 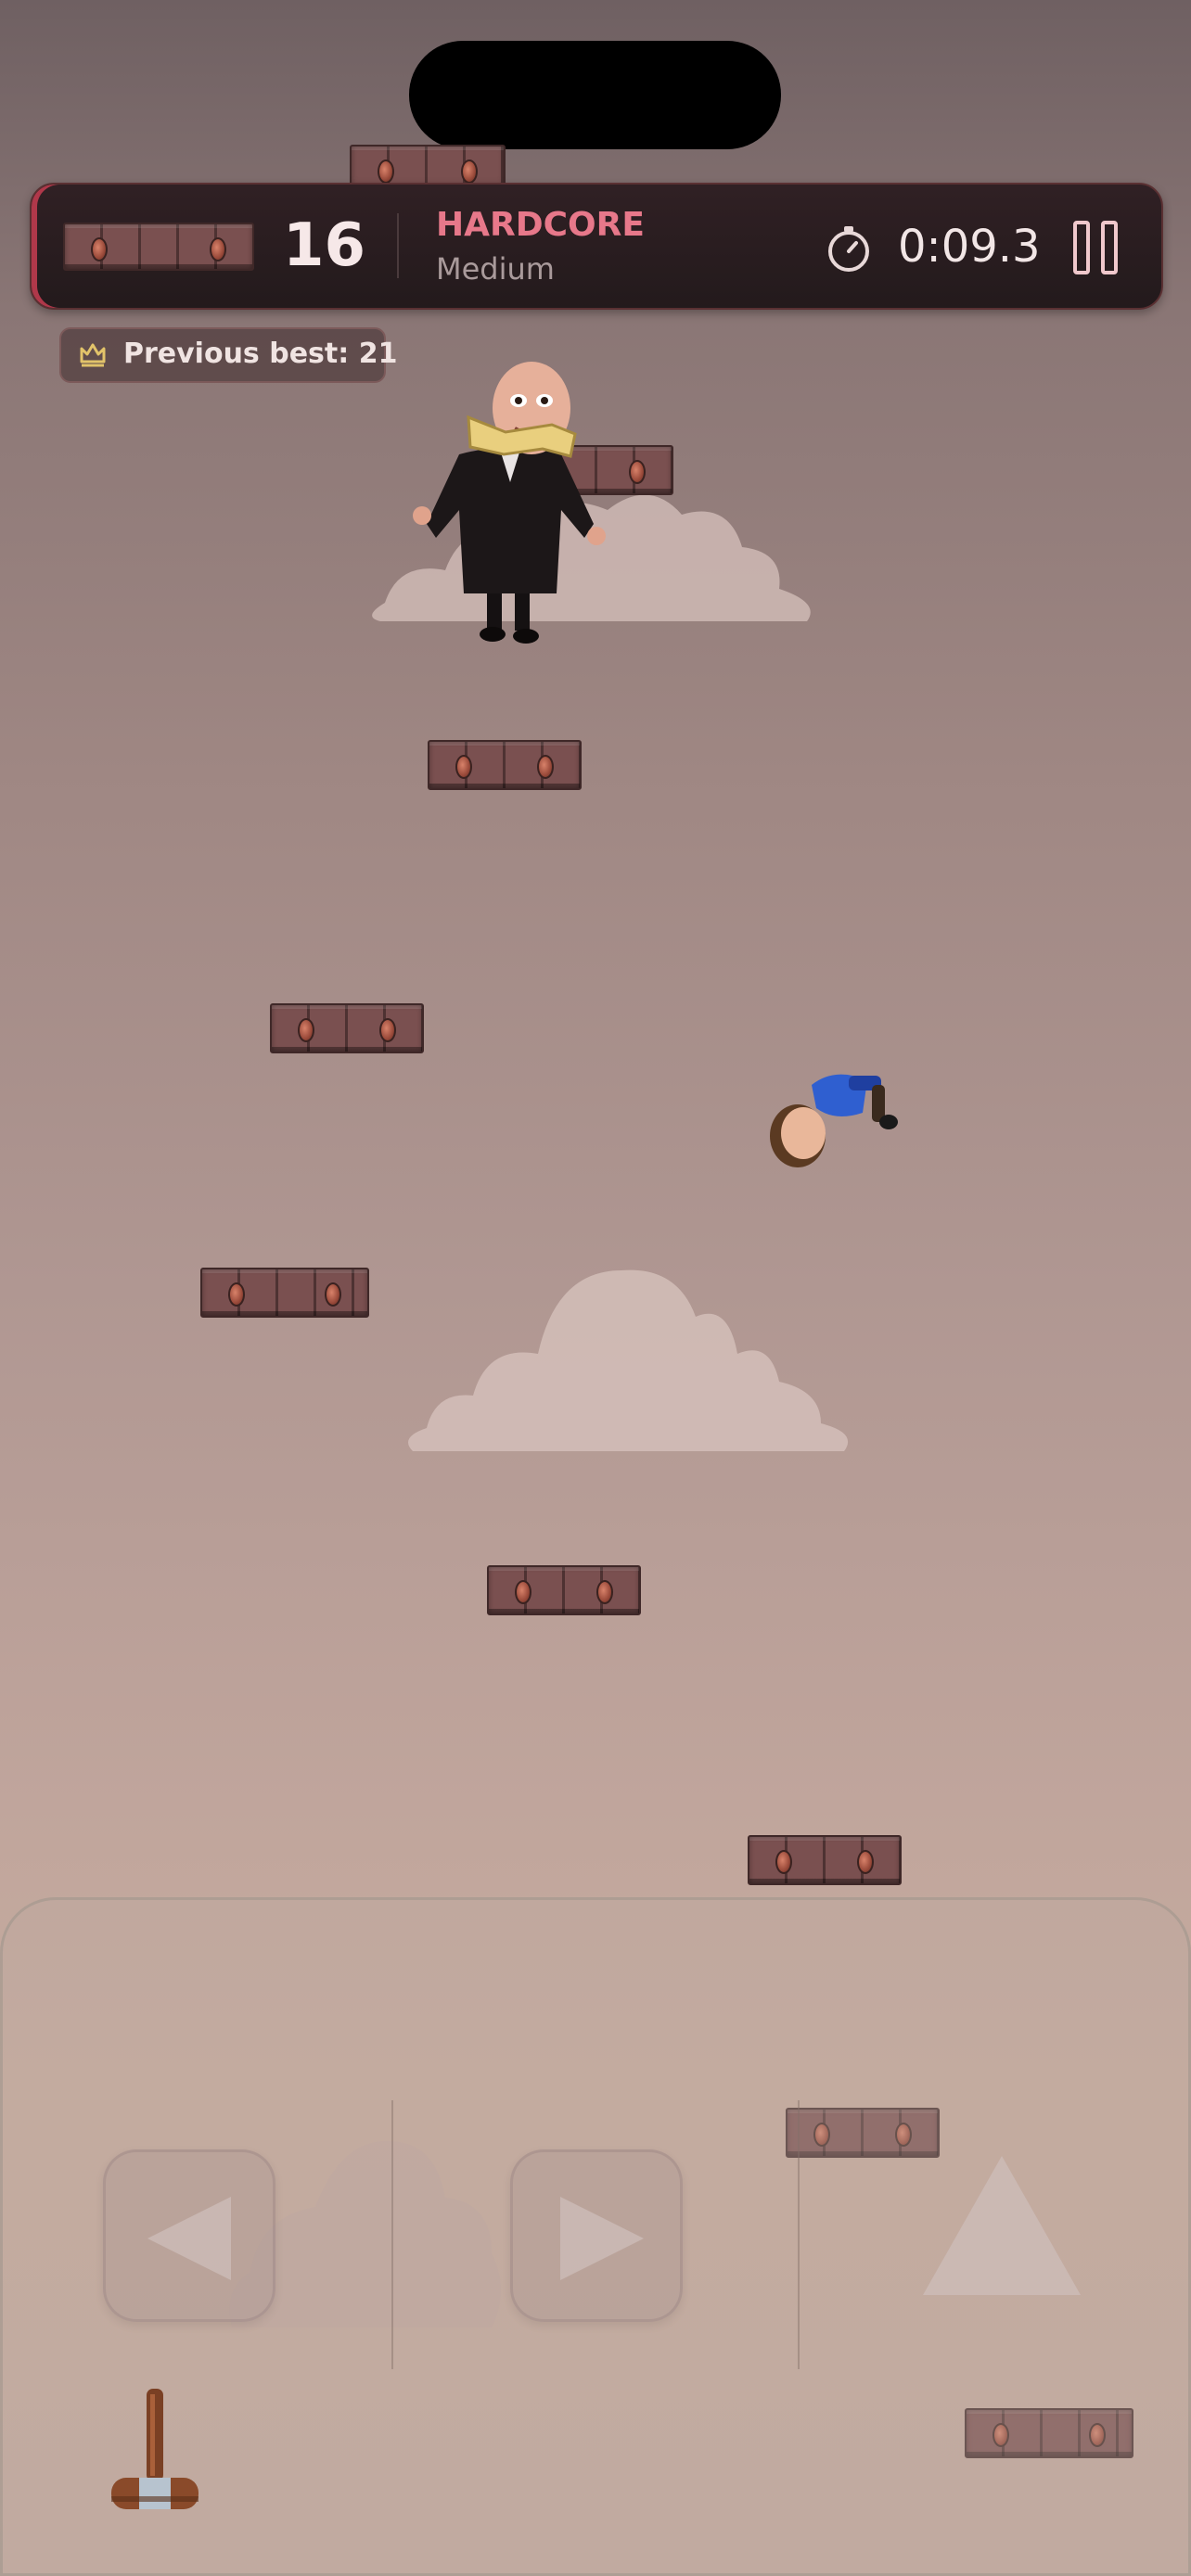 I want to click on pause-button, so click(x=1096, y=248).